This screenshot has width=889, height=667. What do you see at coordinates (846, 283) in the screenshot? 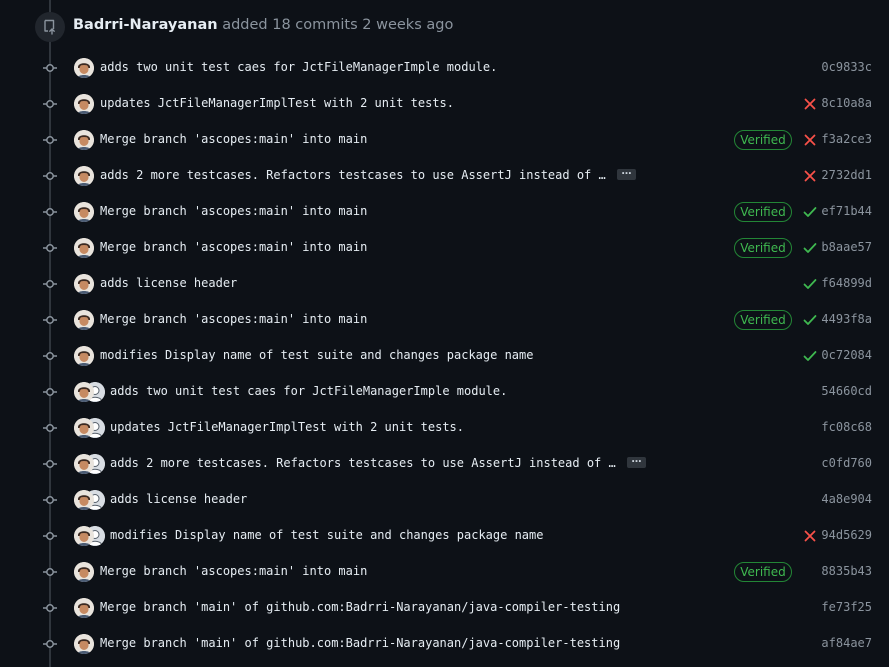
I see `commit-sha-link: f64899d` at bounding box center [846, 283].